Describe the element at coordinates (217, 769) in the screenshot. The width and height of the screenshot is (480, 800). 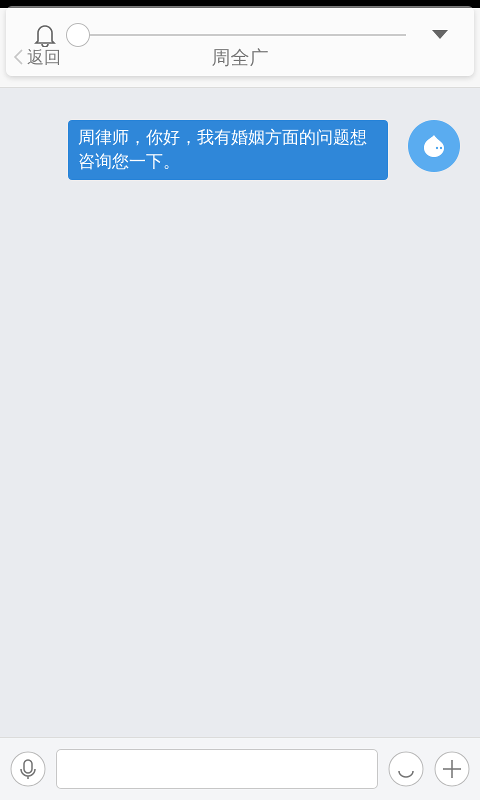
I see `message-input` at that location.